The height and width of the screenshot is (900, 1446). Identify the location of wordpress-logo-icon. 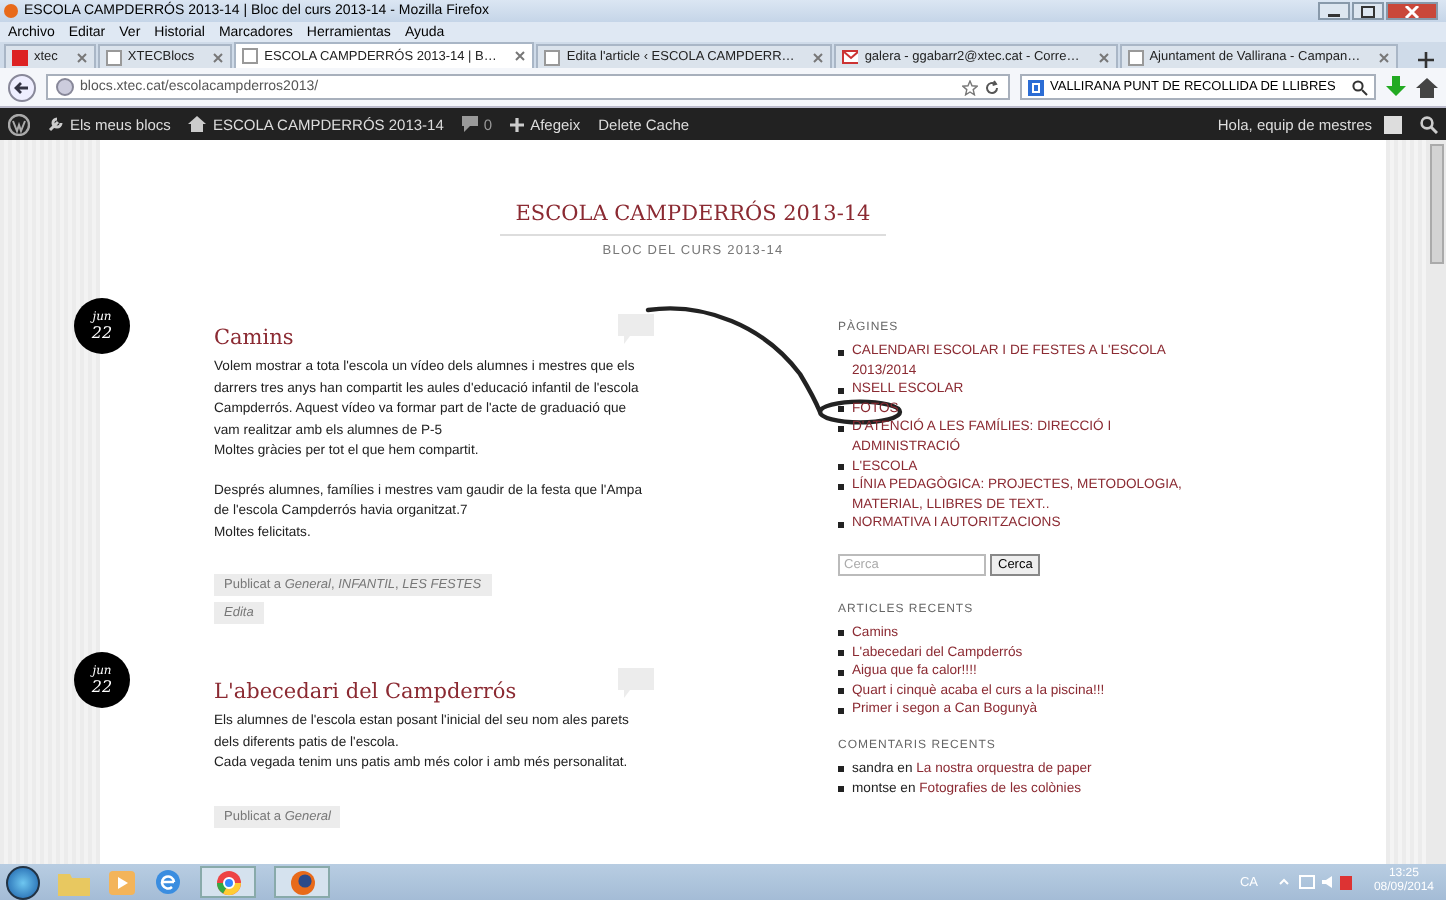
(19, 124).